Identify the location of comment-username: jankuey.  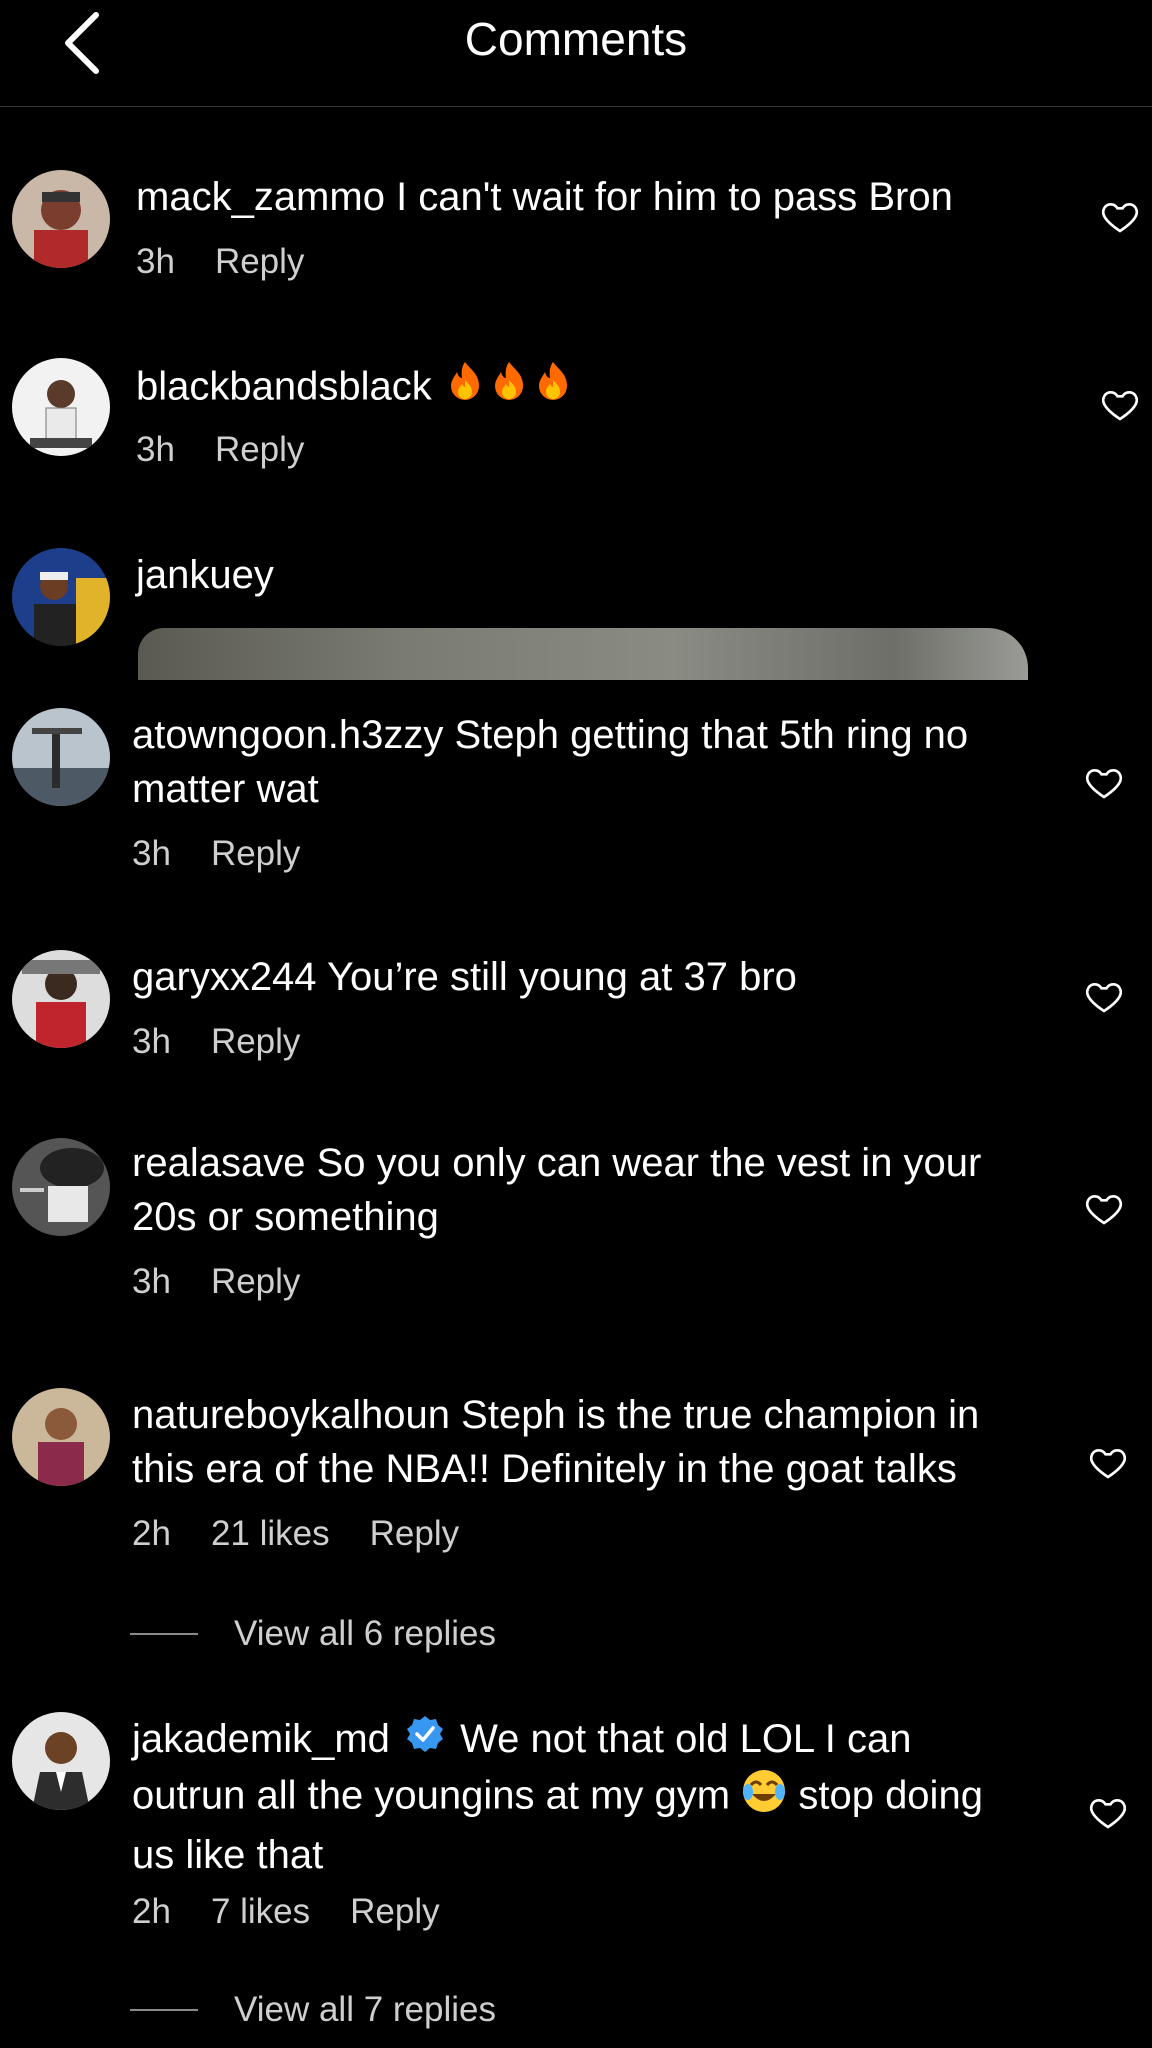
(205, 575).